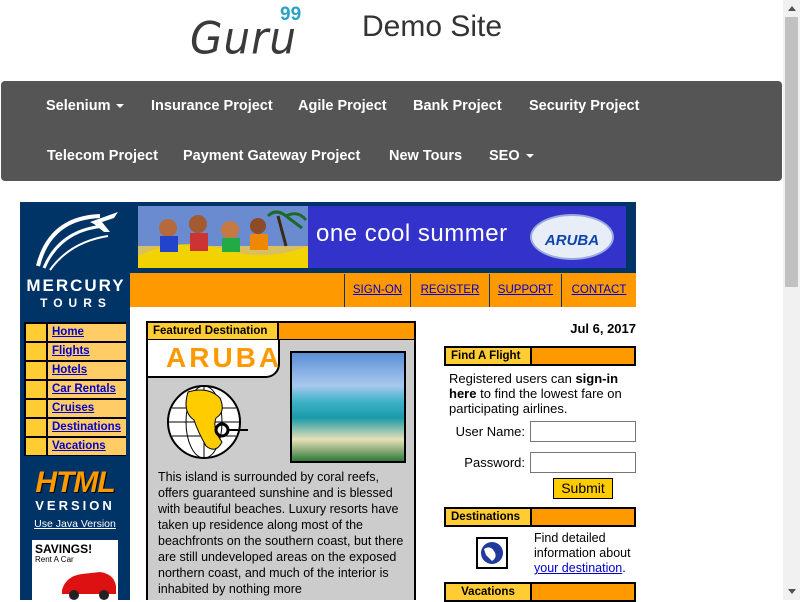  I want to click on destination-globe-icon, so click(492, 553).